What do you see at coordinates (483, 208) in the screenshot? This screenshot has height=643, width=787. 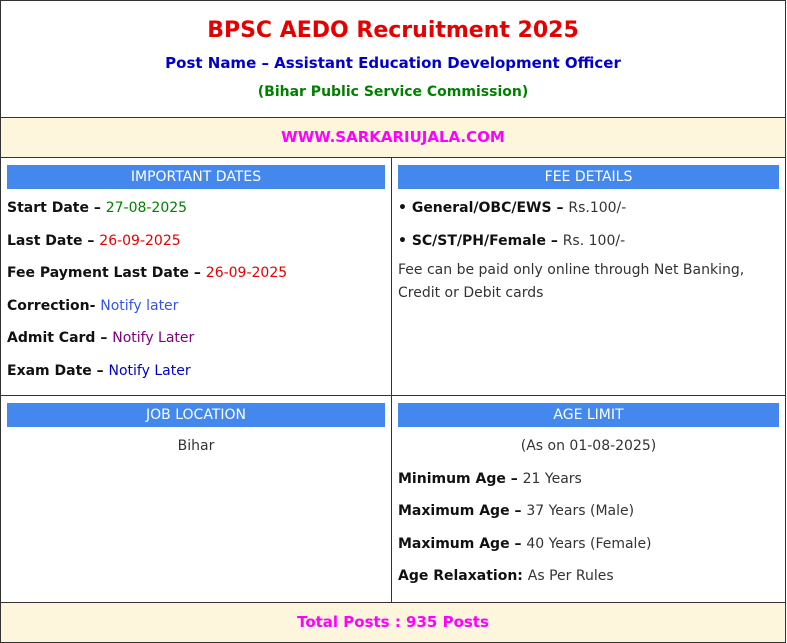 I see `fee-label: • General/OBC/EWS –` at bounding box center [483, 208].